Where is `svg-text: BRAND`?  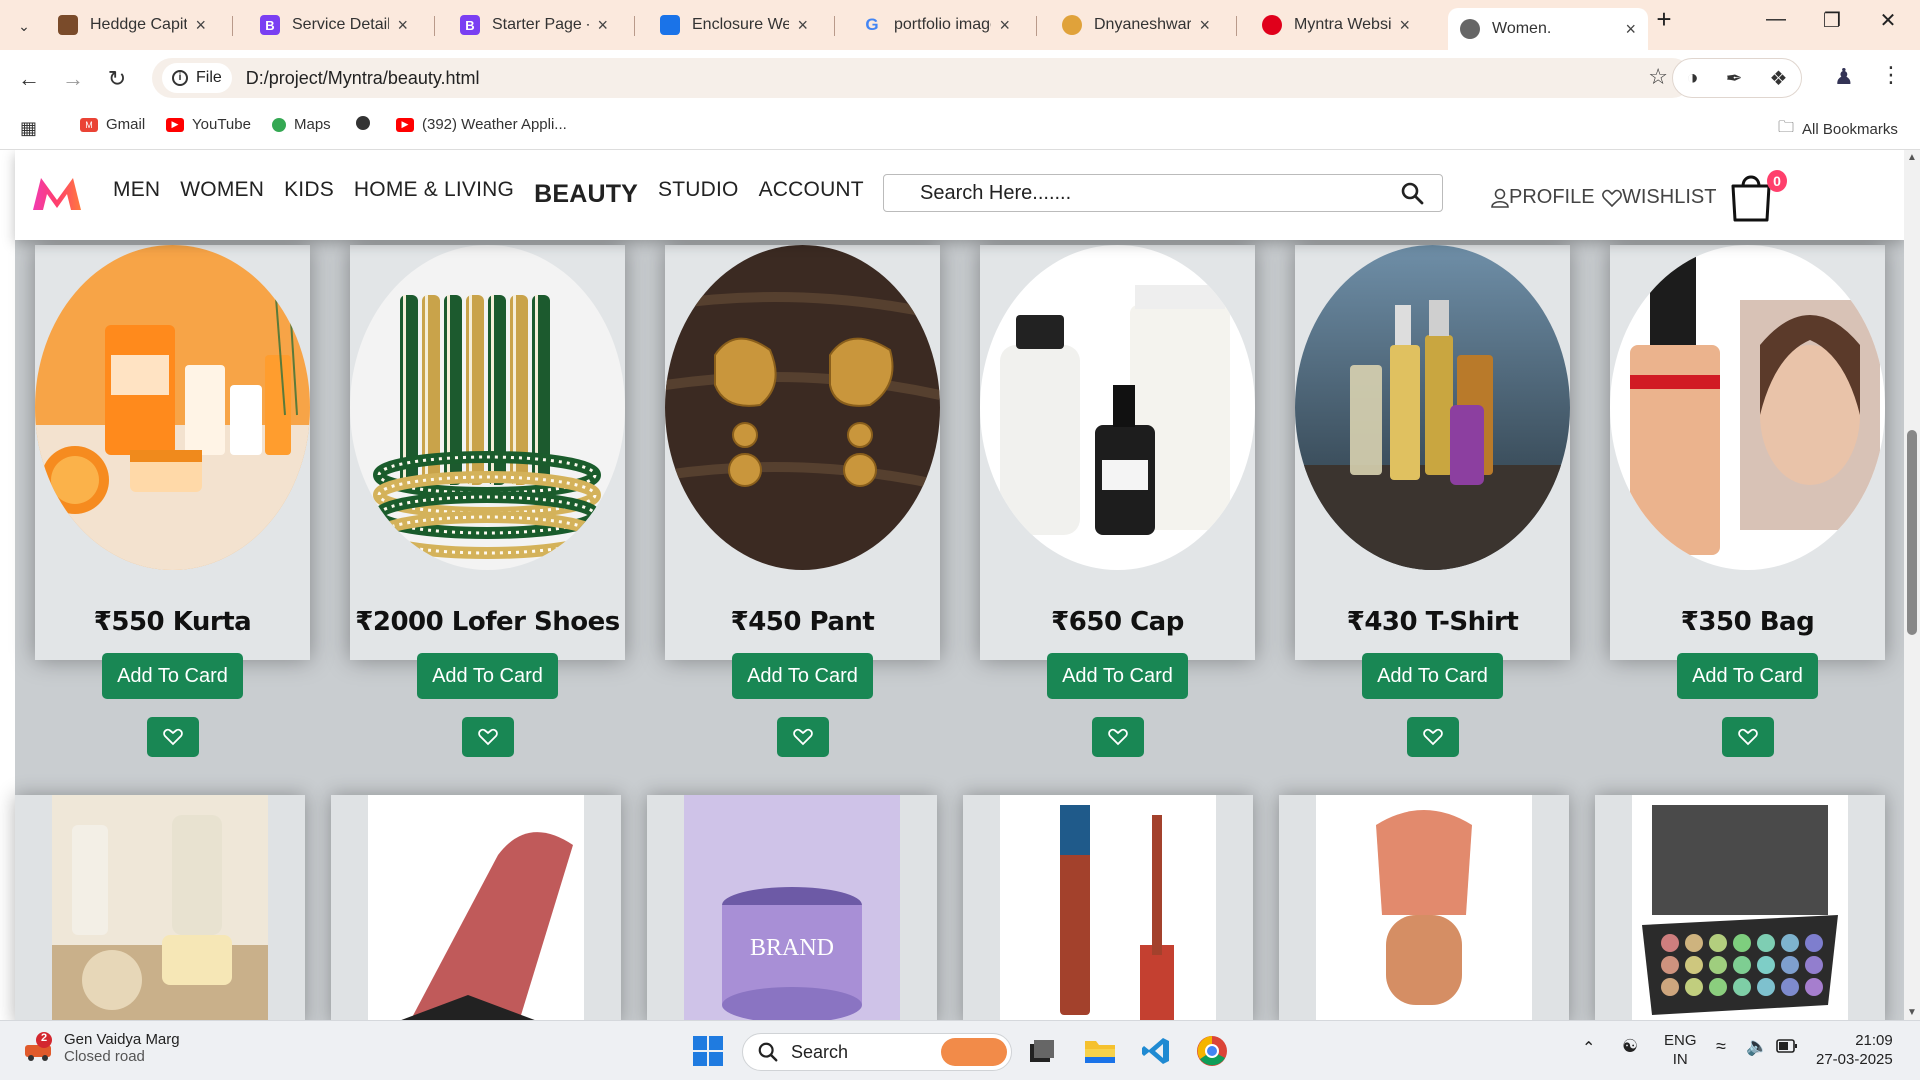 svg-text: BRAND is located at coordinates (792, 948).